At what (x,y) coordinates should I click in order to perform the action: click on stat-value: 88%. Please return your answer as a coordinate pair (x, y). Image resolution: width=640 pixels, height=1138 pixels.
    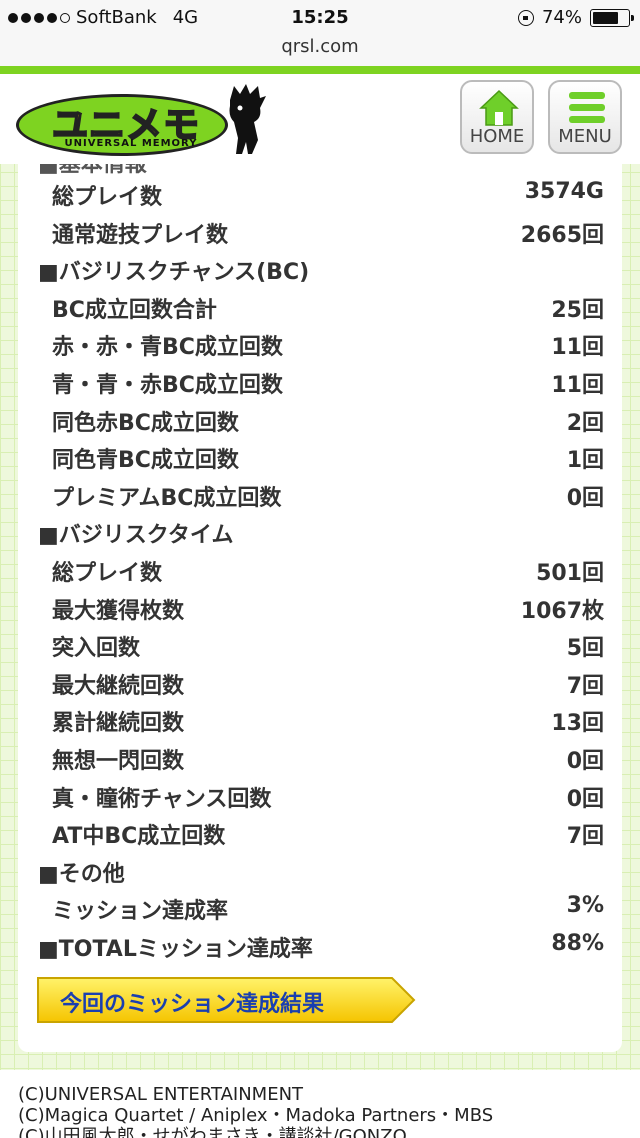
    Looking at the image, I should click on (577, 943).